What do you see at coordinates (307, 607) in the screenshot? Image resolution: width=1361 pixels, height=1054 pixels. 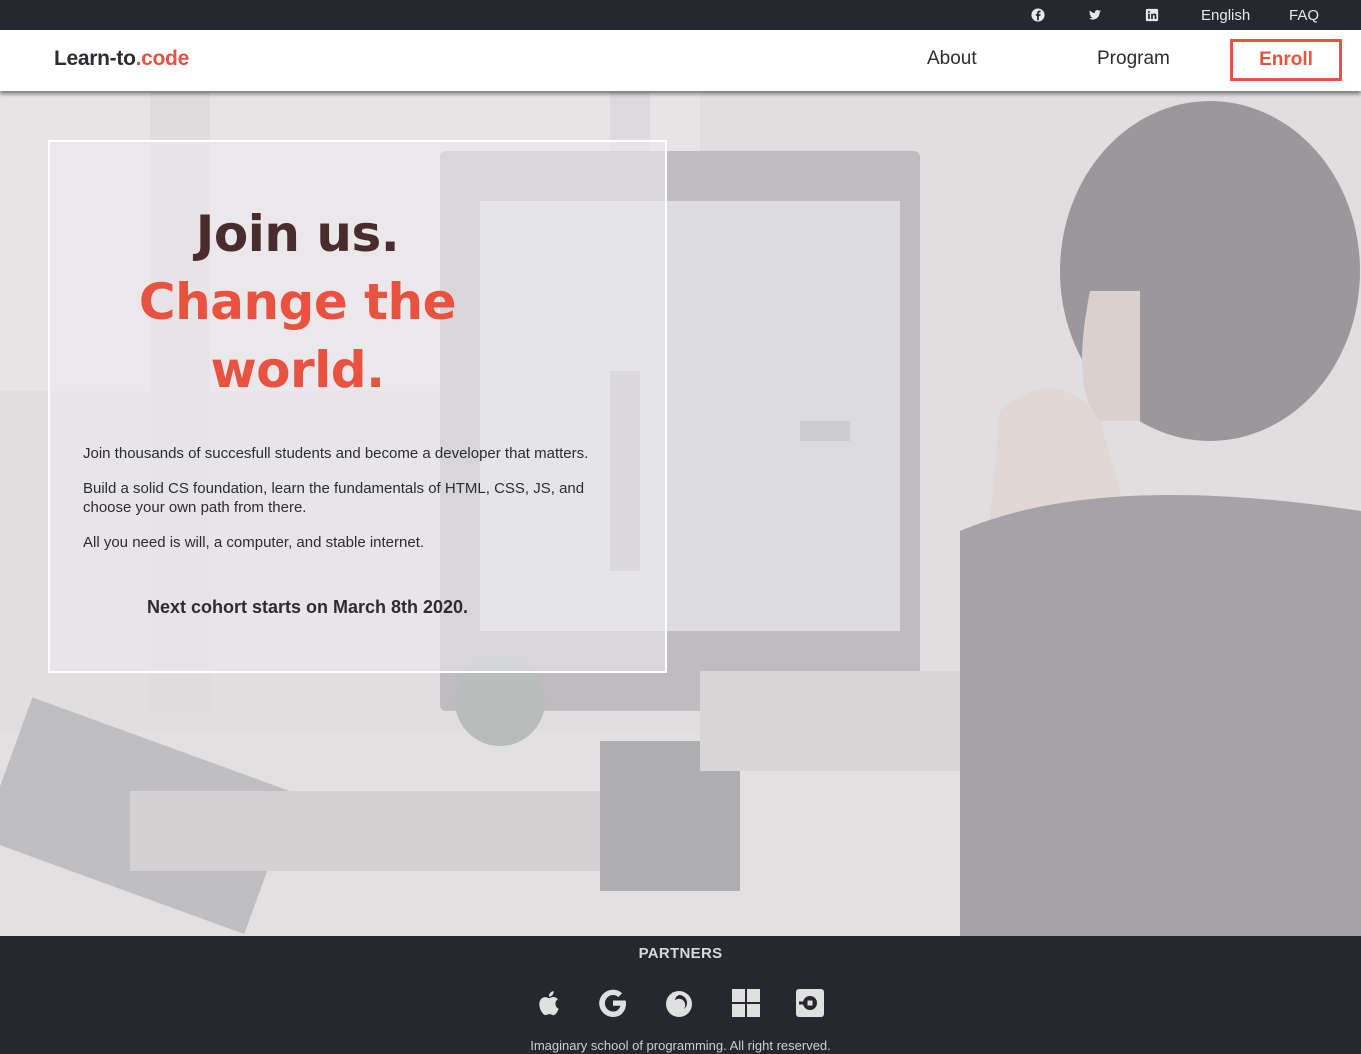 I see `cohort-announcement: Next cohort starts on March 8th 2020.` at bounding box center [307, 607].